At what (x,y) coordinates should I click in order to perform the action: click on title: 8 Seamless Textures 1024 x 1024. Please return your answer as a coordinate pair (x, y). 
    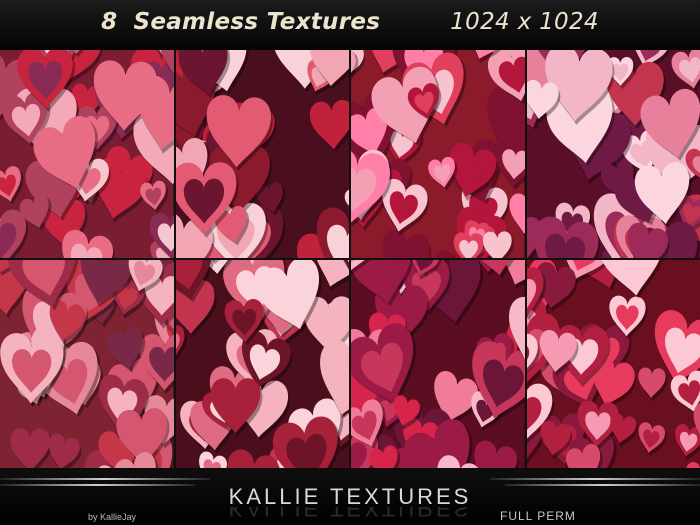
    Looking at the image, I should click on (350, 22).